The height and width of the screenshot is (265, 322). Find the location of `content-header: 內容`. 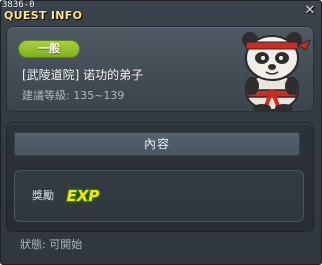

content-header: 內容 is located at coordinates (157, 144).